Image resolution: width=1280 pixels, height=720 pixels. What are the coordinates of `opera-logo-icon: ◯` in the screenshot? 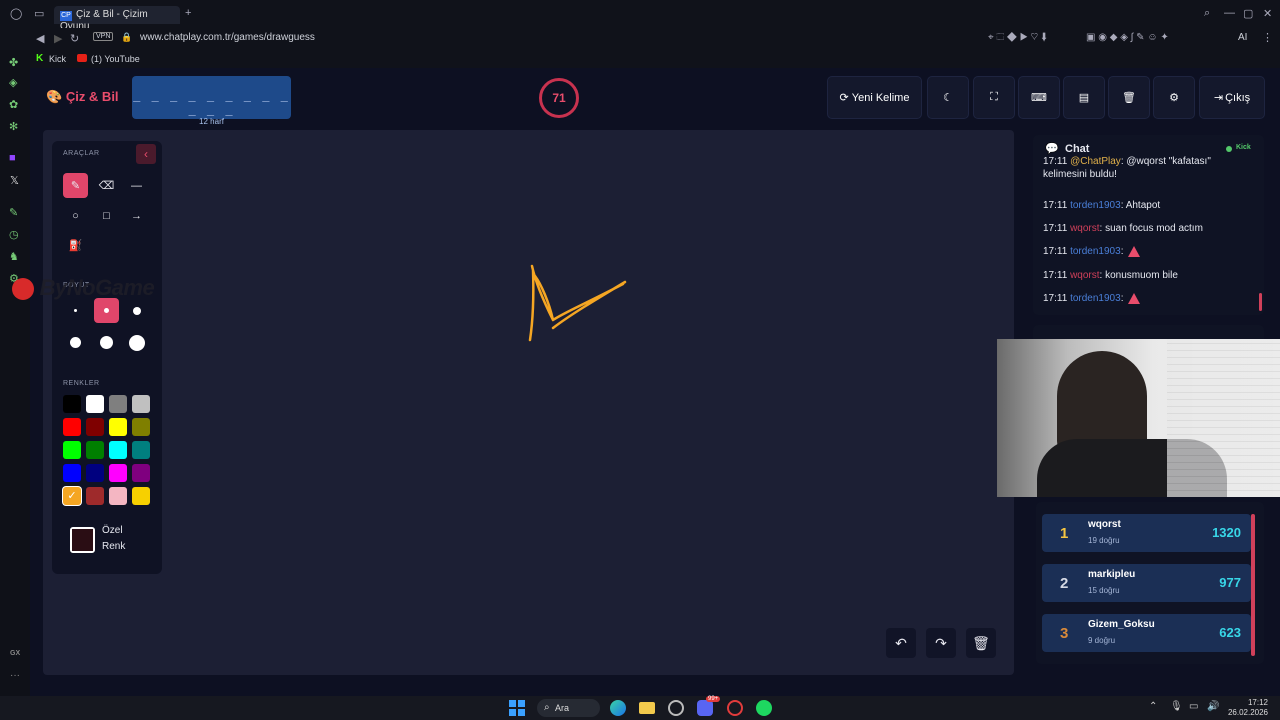 It's located at (16, 13).